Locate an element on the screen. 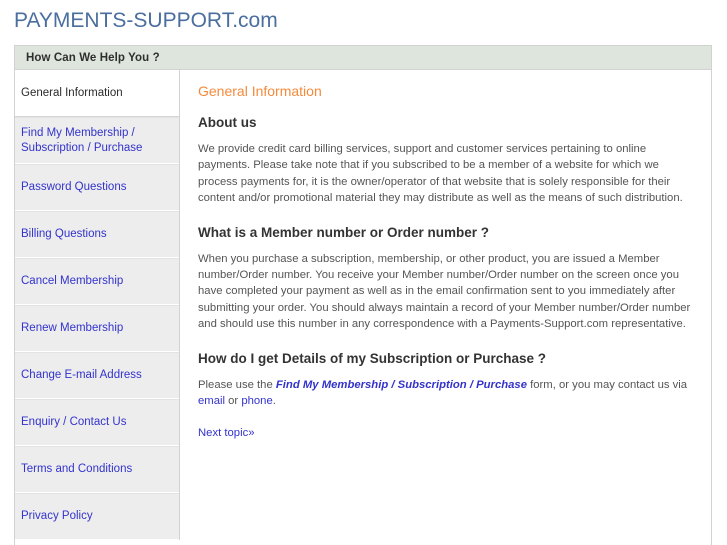  sidebar-item-label: Terms and Conditions is located at coordinates (77, 469).